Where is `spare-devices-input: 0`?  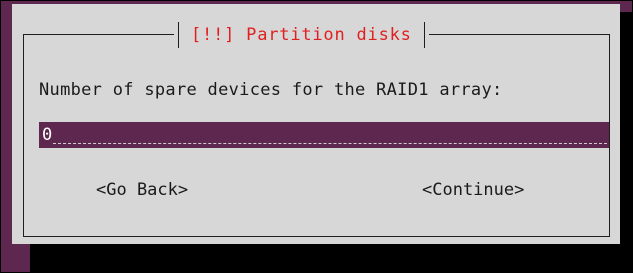 spare-devices-input: 0 is located at coordinates (324, 135).